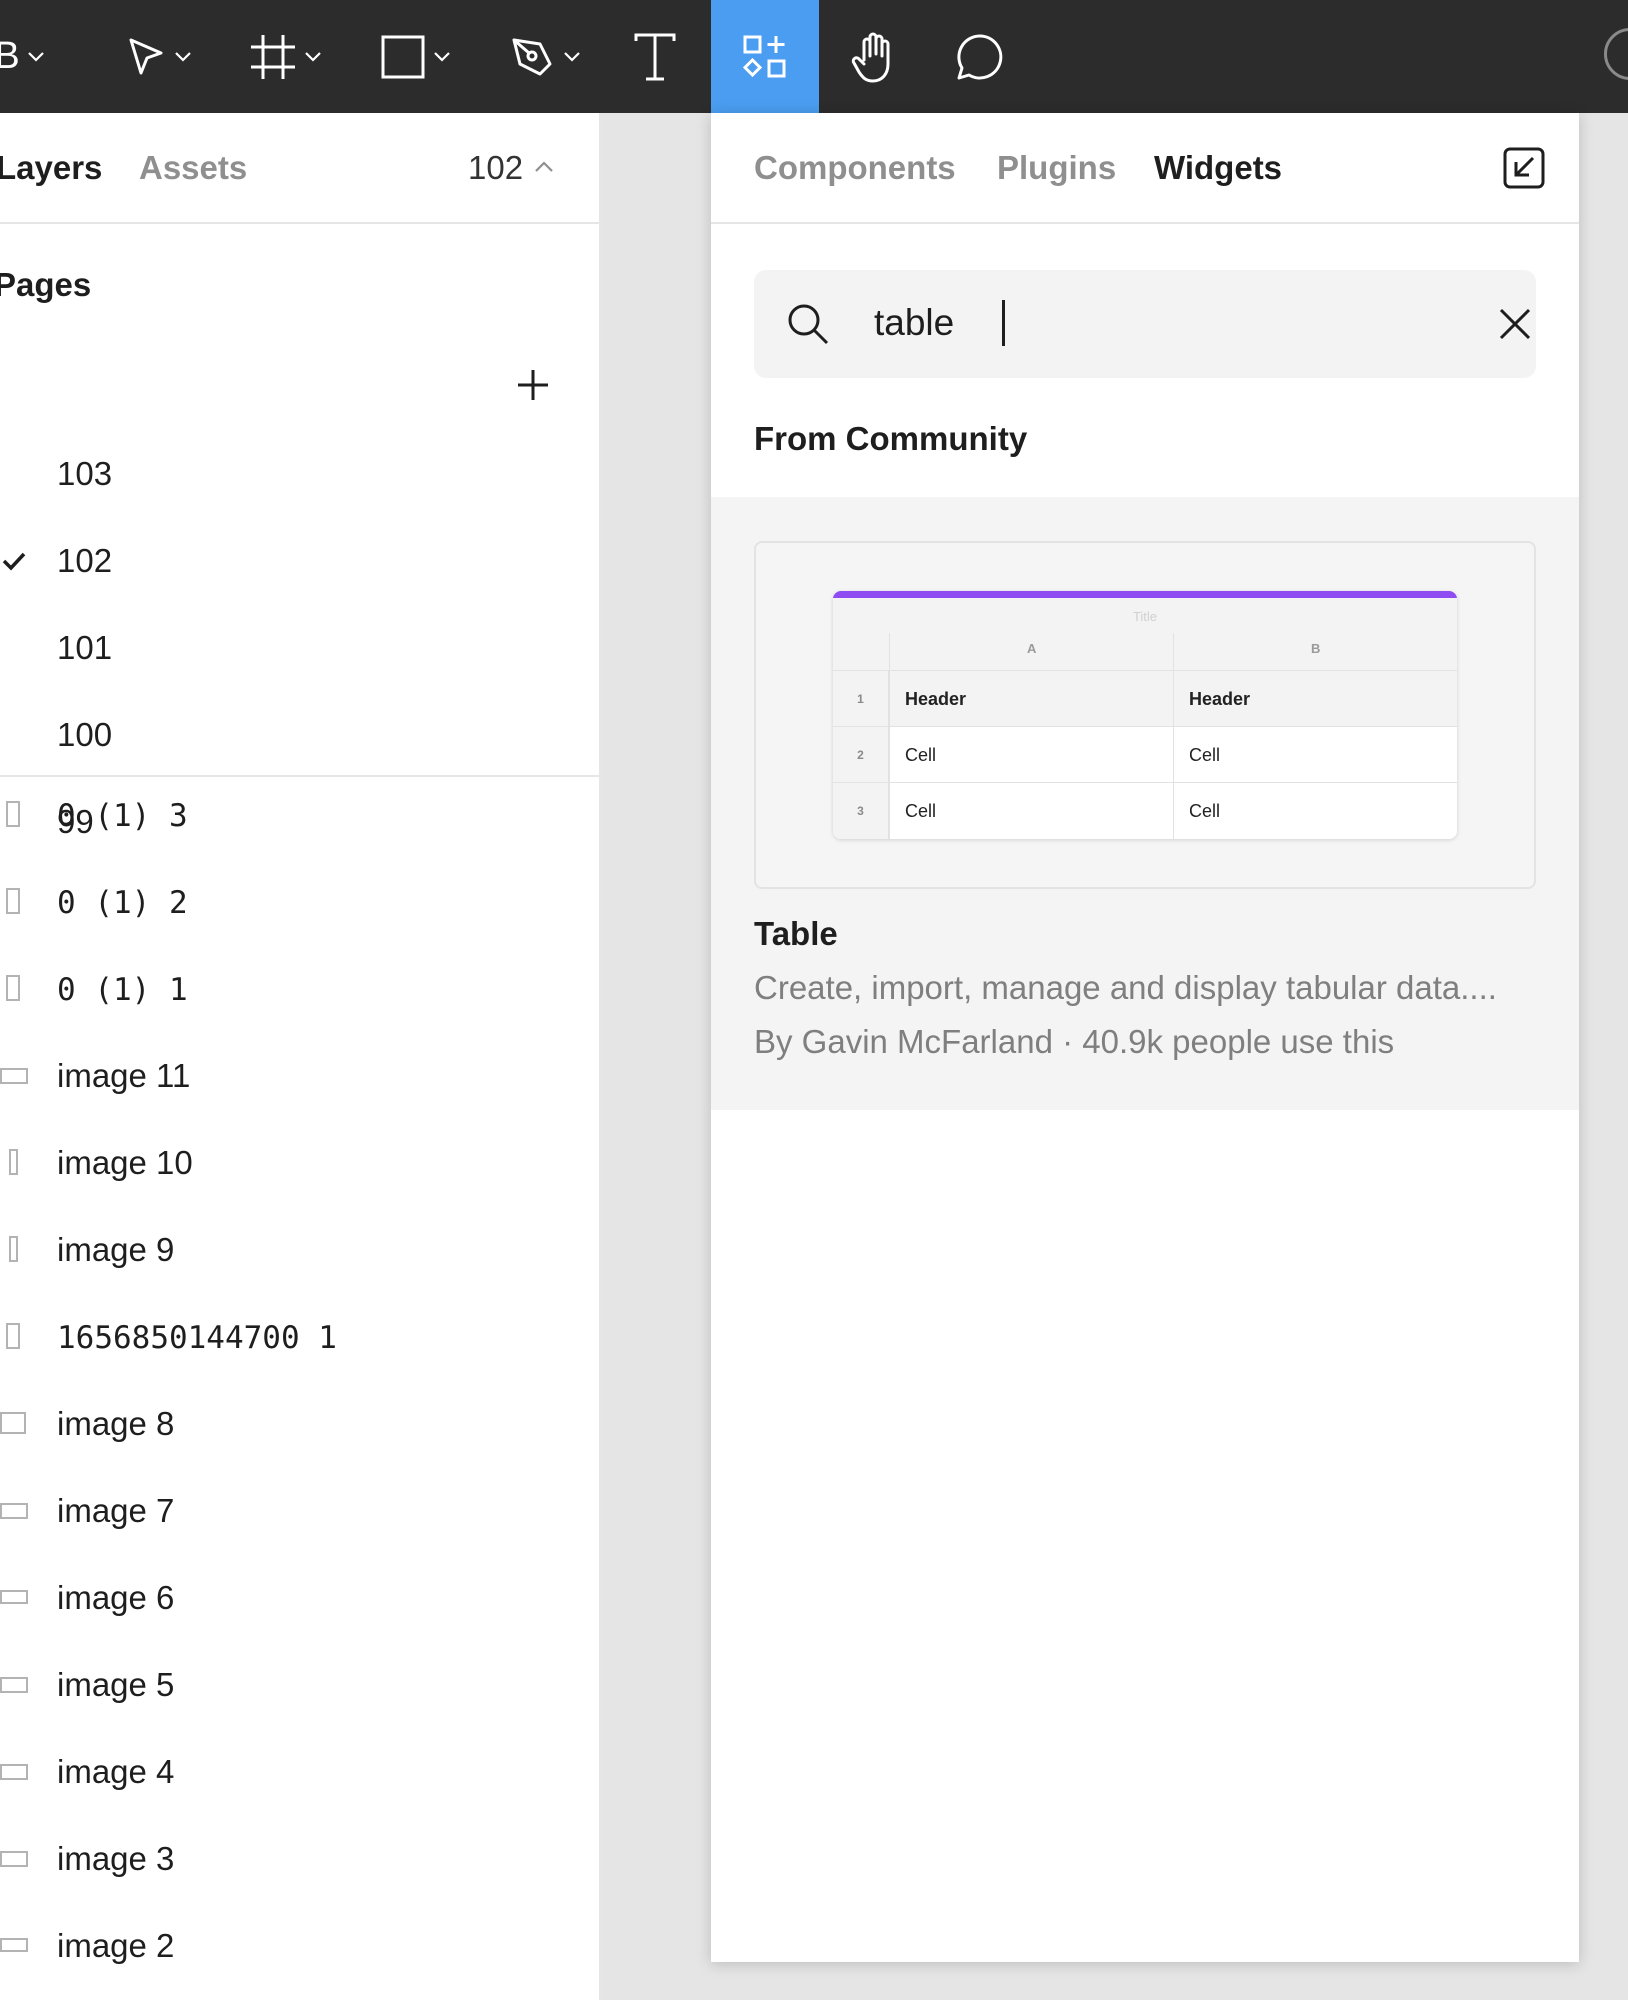 This screenshot has width=1628, height=2000. I want to click on resources-panel-header: Components Plugins Widgets, so click(1145, 168).